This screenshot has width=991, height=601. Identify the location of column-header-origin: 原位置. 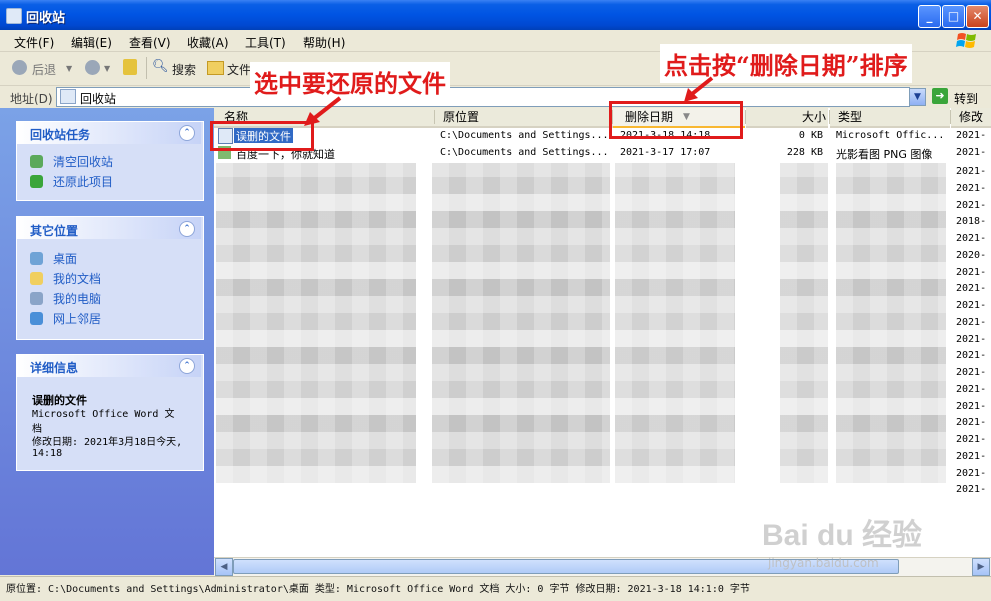
(524, 118).